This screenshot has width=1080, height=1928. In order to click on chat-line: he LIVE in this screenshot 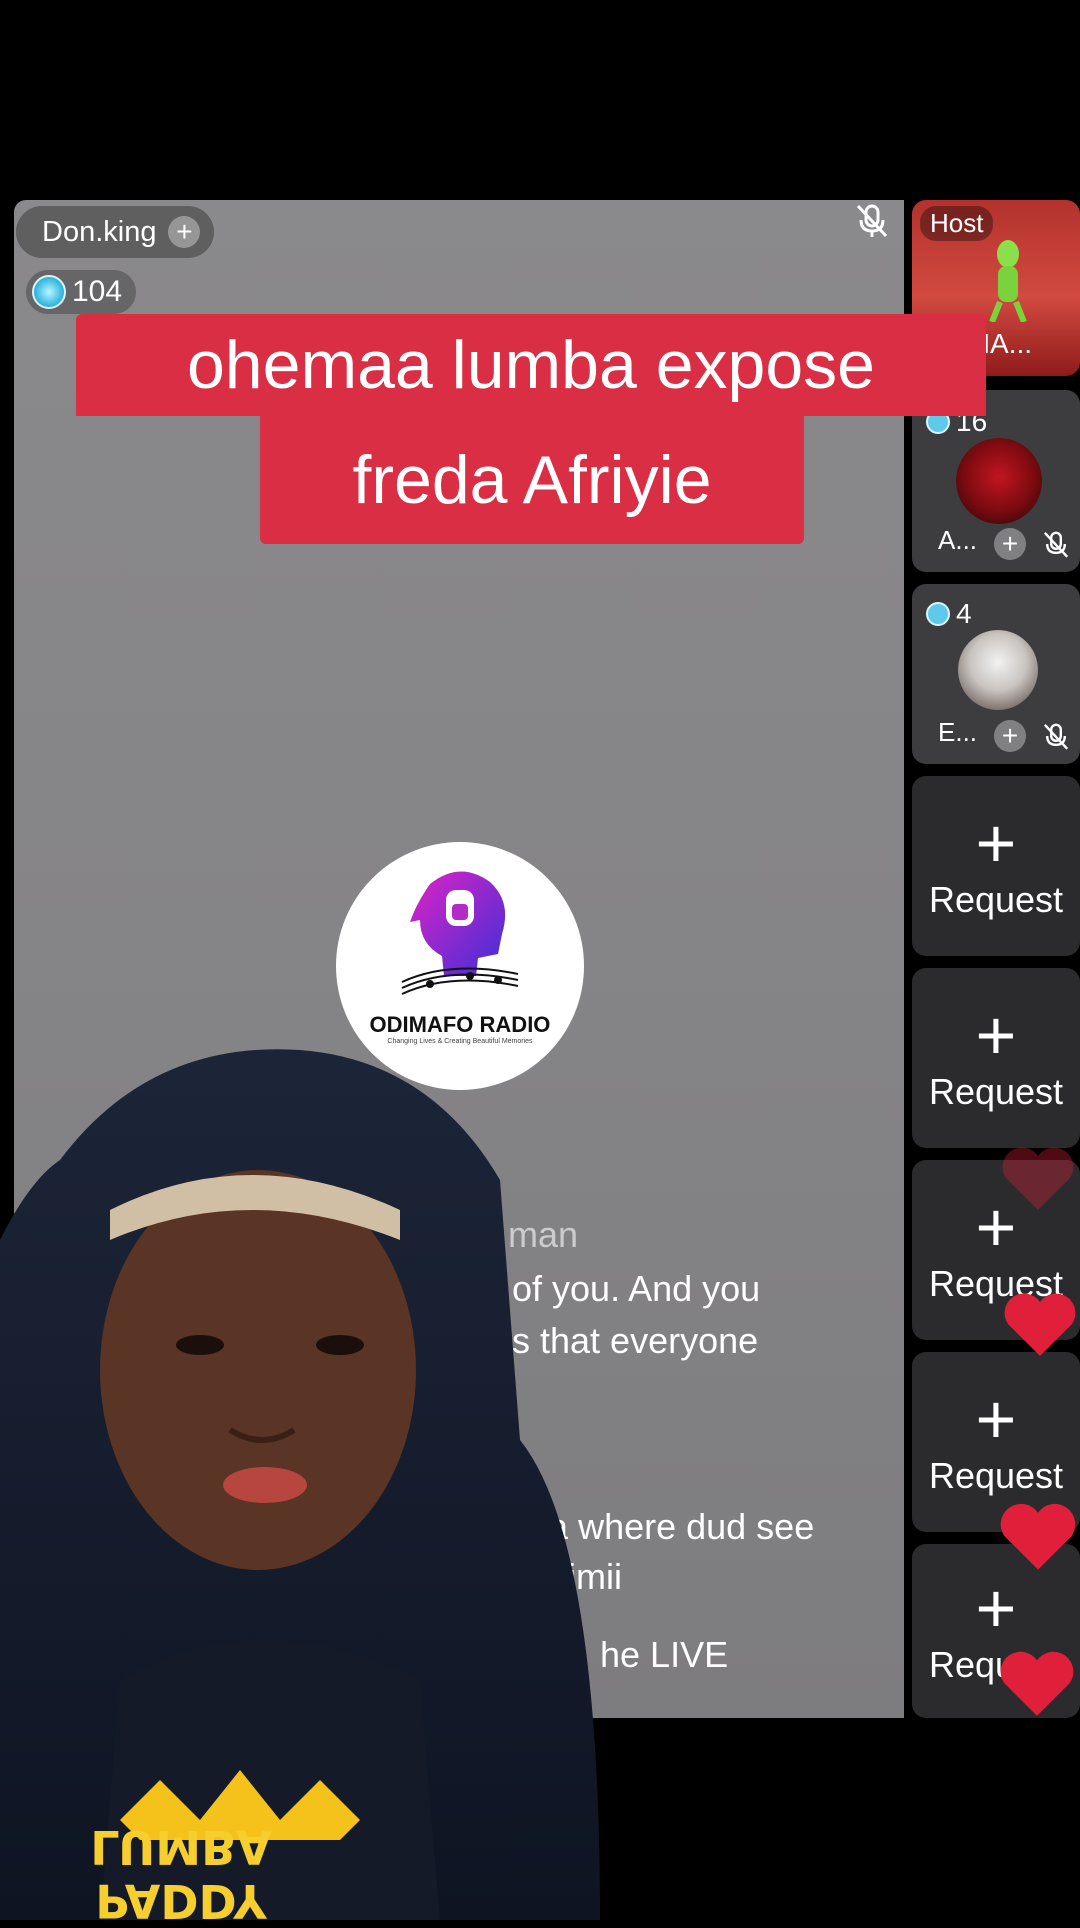, I will do `click(664, 1654)`.